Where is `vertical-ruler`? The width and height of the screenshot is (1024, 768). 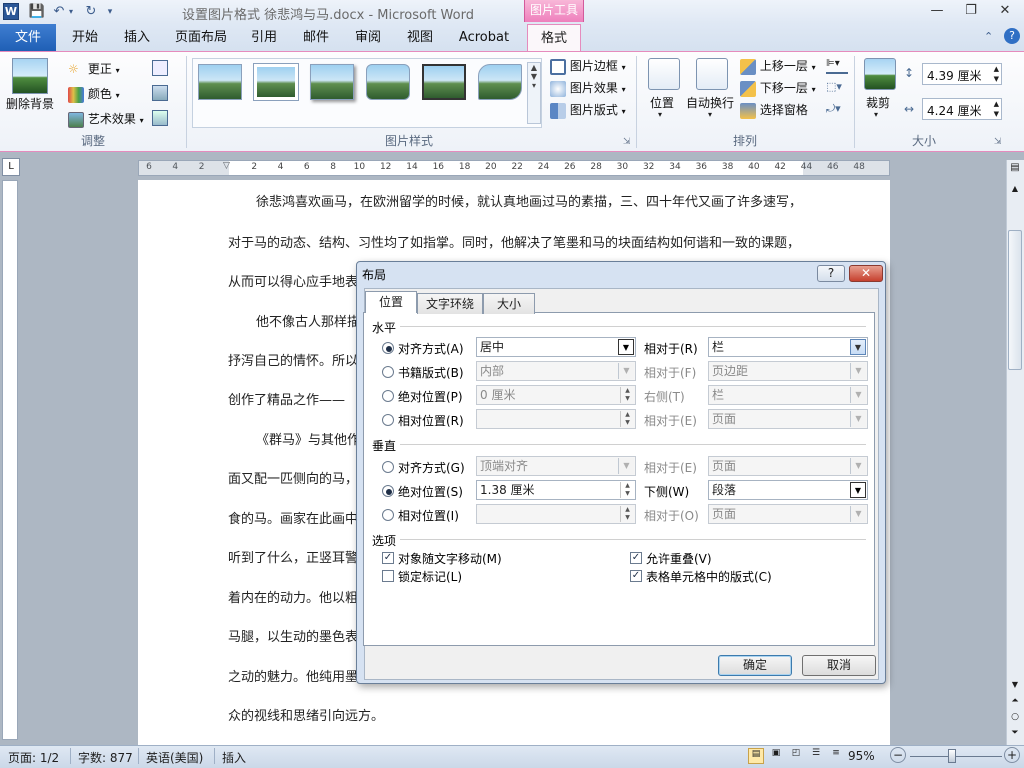
vertical-ruler is located at coordinates (10, 460).